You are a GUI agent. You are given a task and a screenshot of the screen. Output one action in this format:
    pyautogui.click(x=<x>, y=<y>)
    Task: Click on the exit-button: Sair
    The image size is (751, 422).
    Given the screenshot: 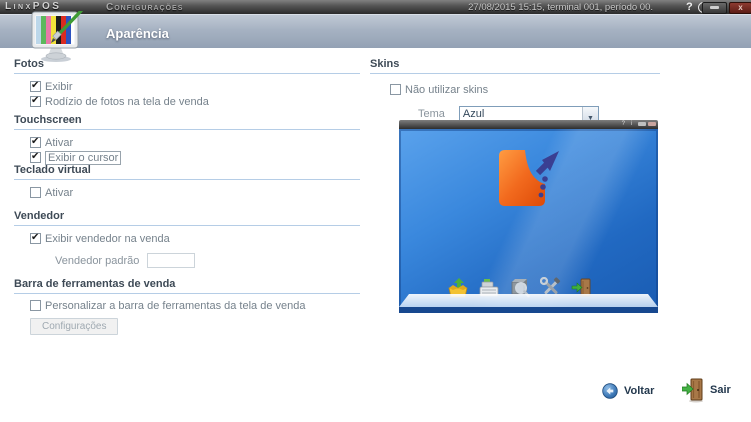 What is the action you would take?
    pyautogui.click(x=706, y=390)
    